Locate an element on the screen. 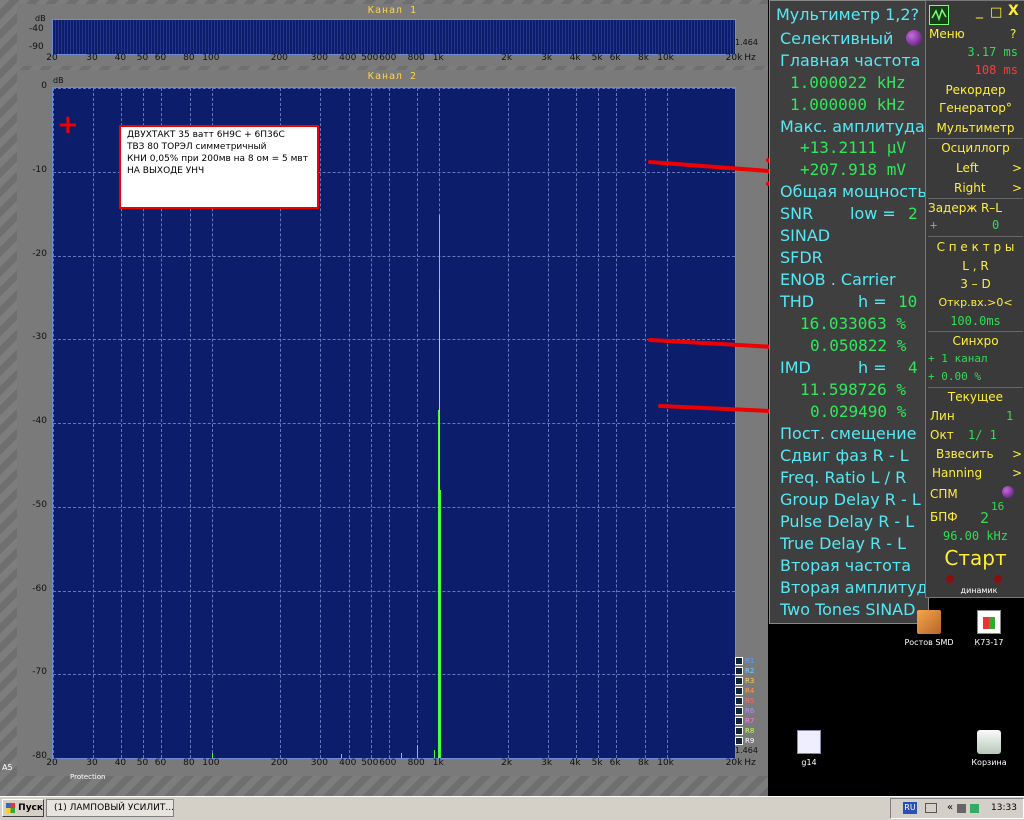 Image resolution: width=1024 pixels, height=820 pixels. x-tick-label: 400 is located at coordinates (348, 763).